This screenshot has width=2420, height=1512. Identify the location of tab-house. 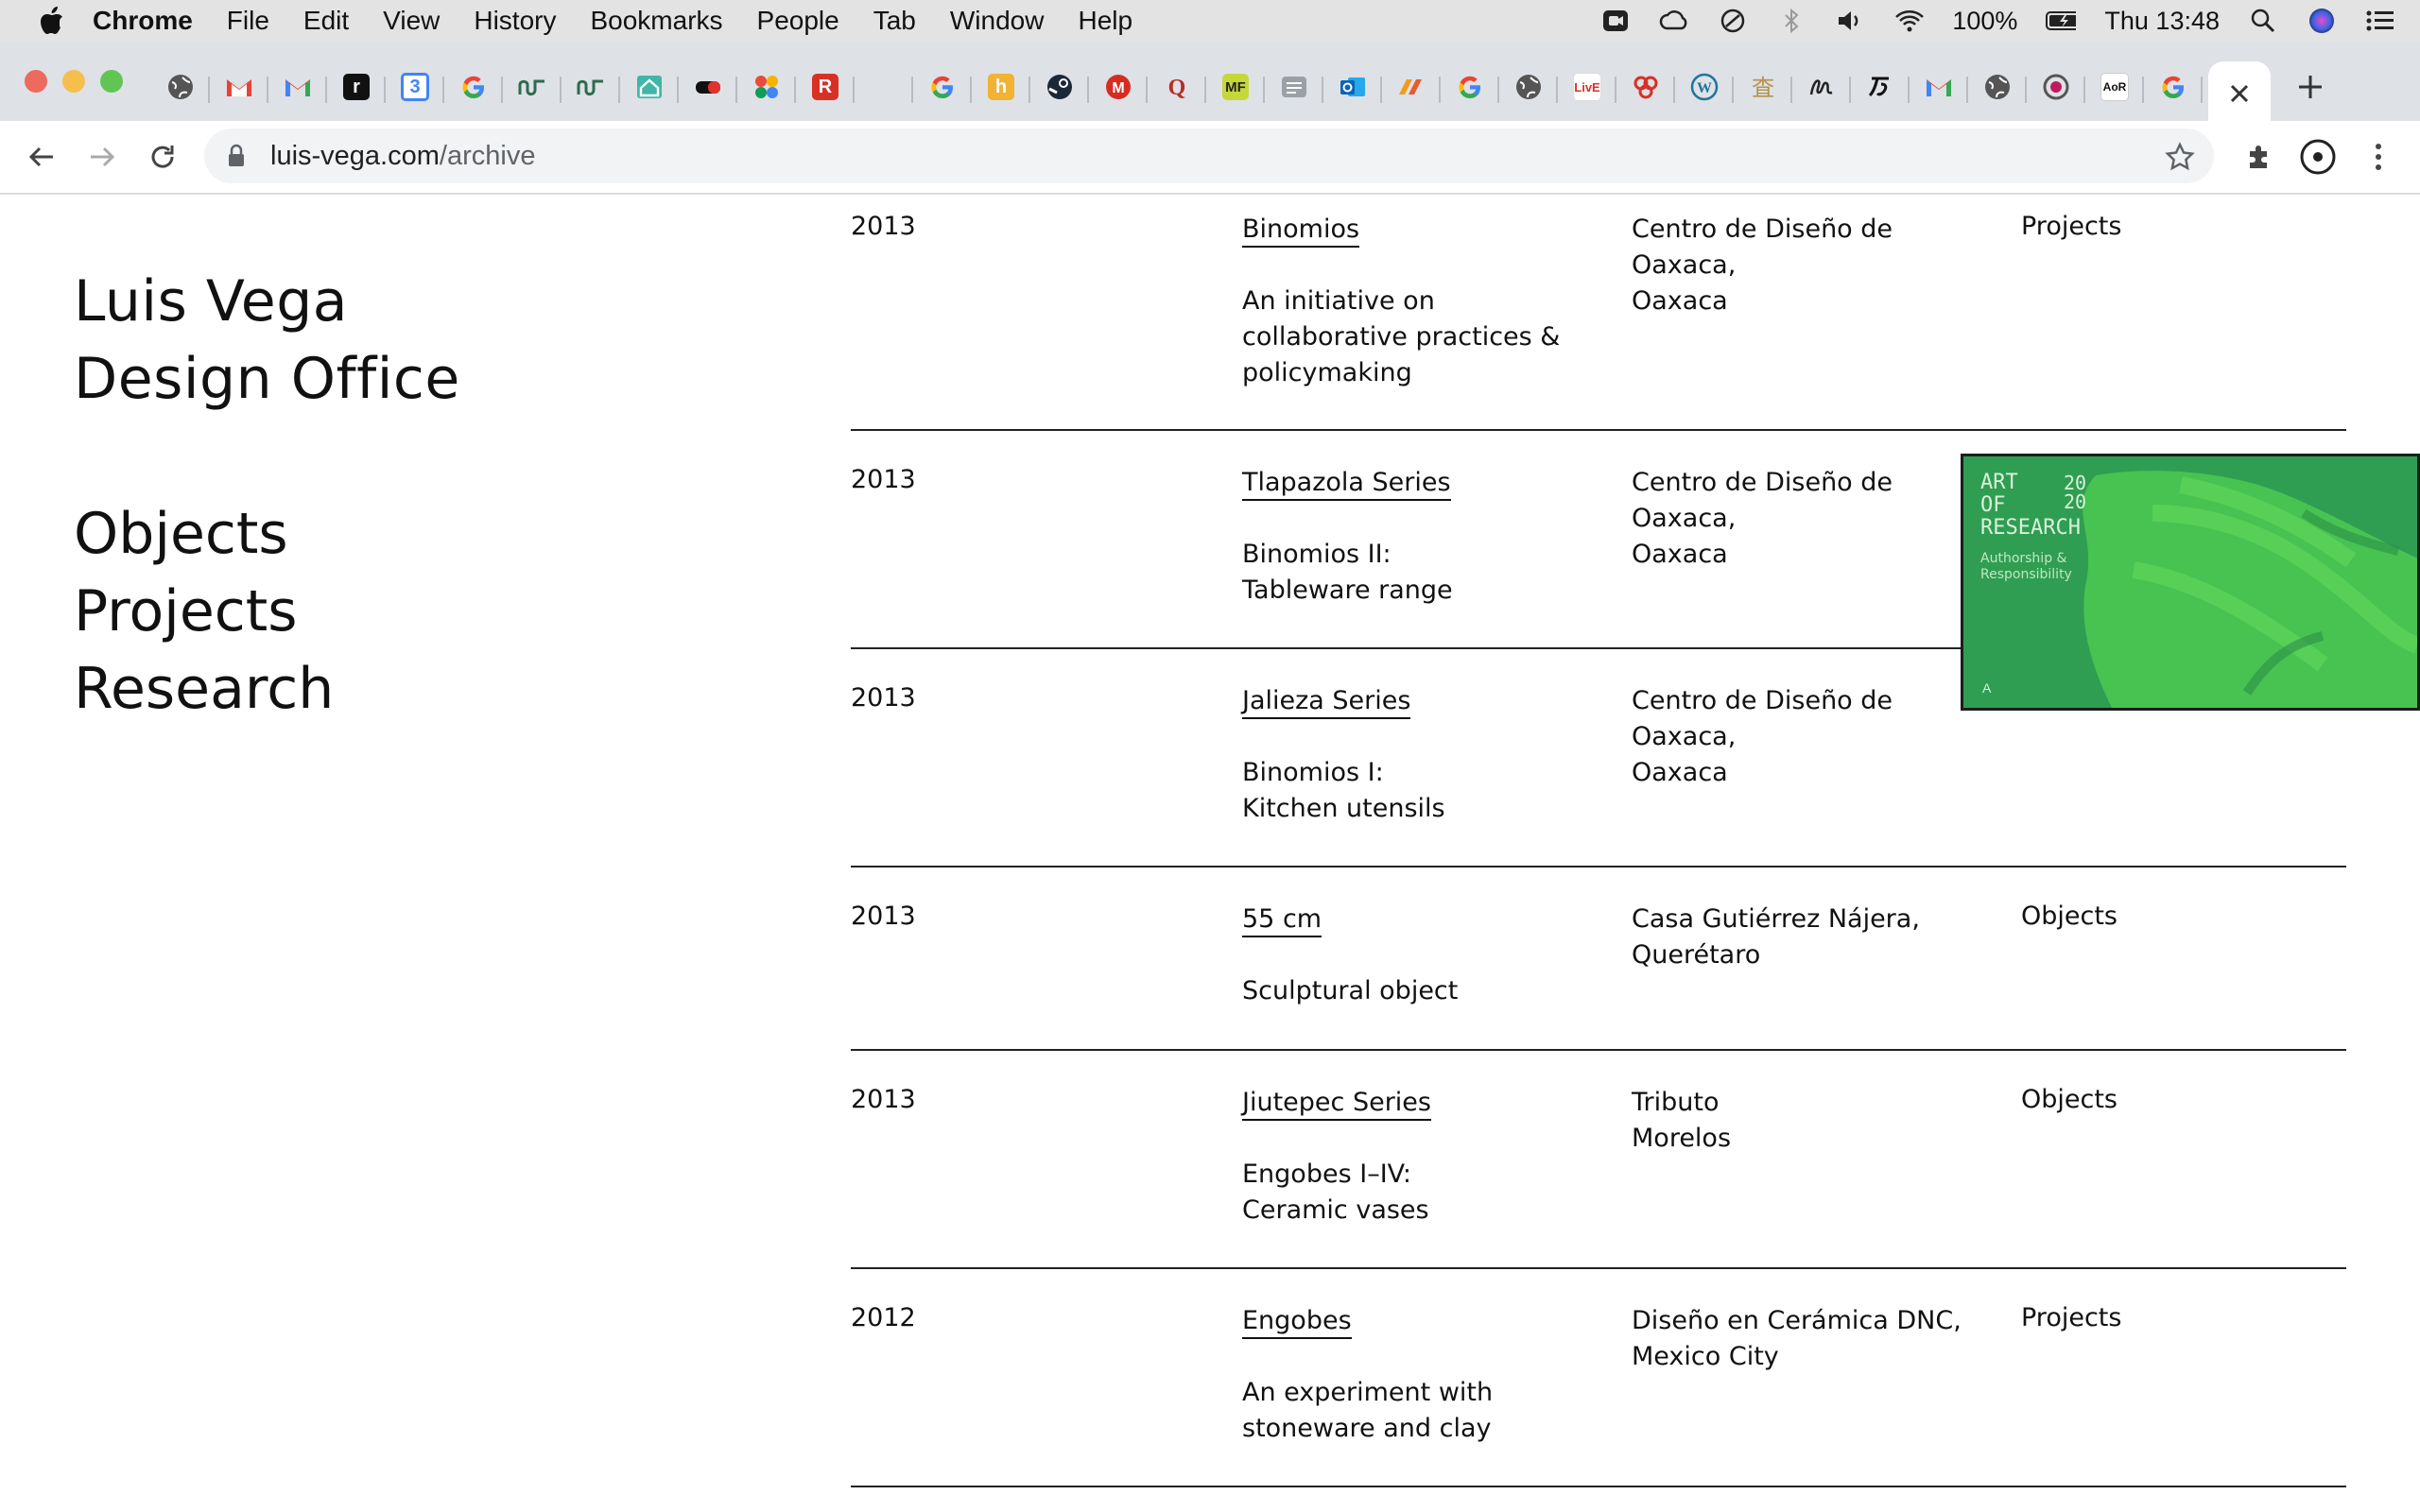
(649, 87).